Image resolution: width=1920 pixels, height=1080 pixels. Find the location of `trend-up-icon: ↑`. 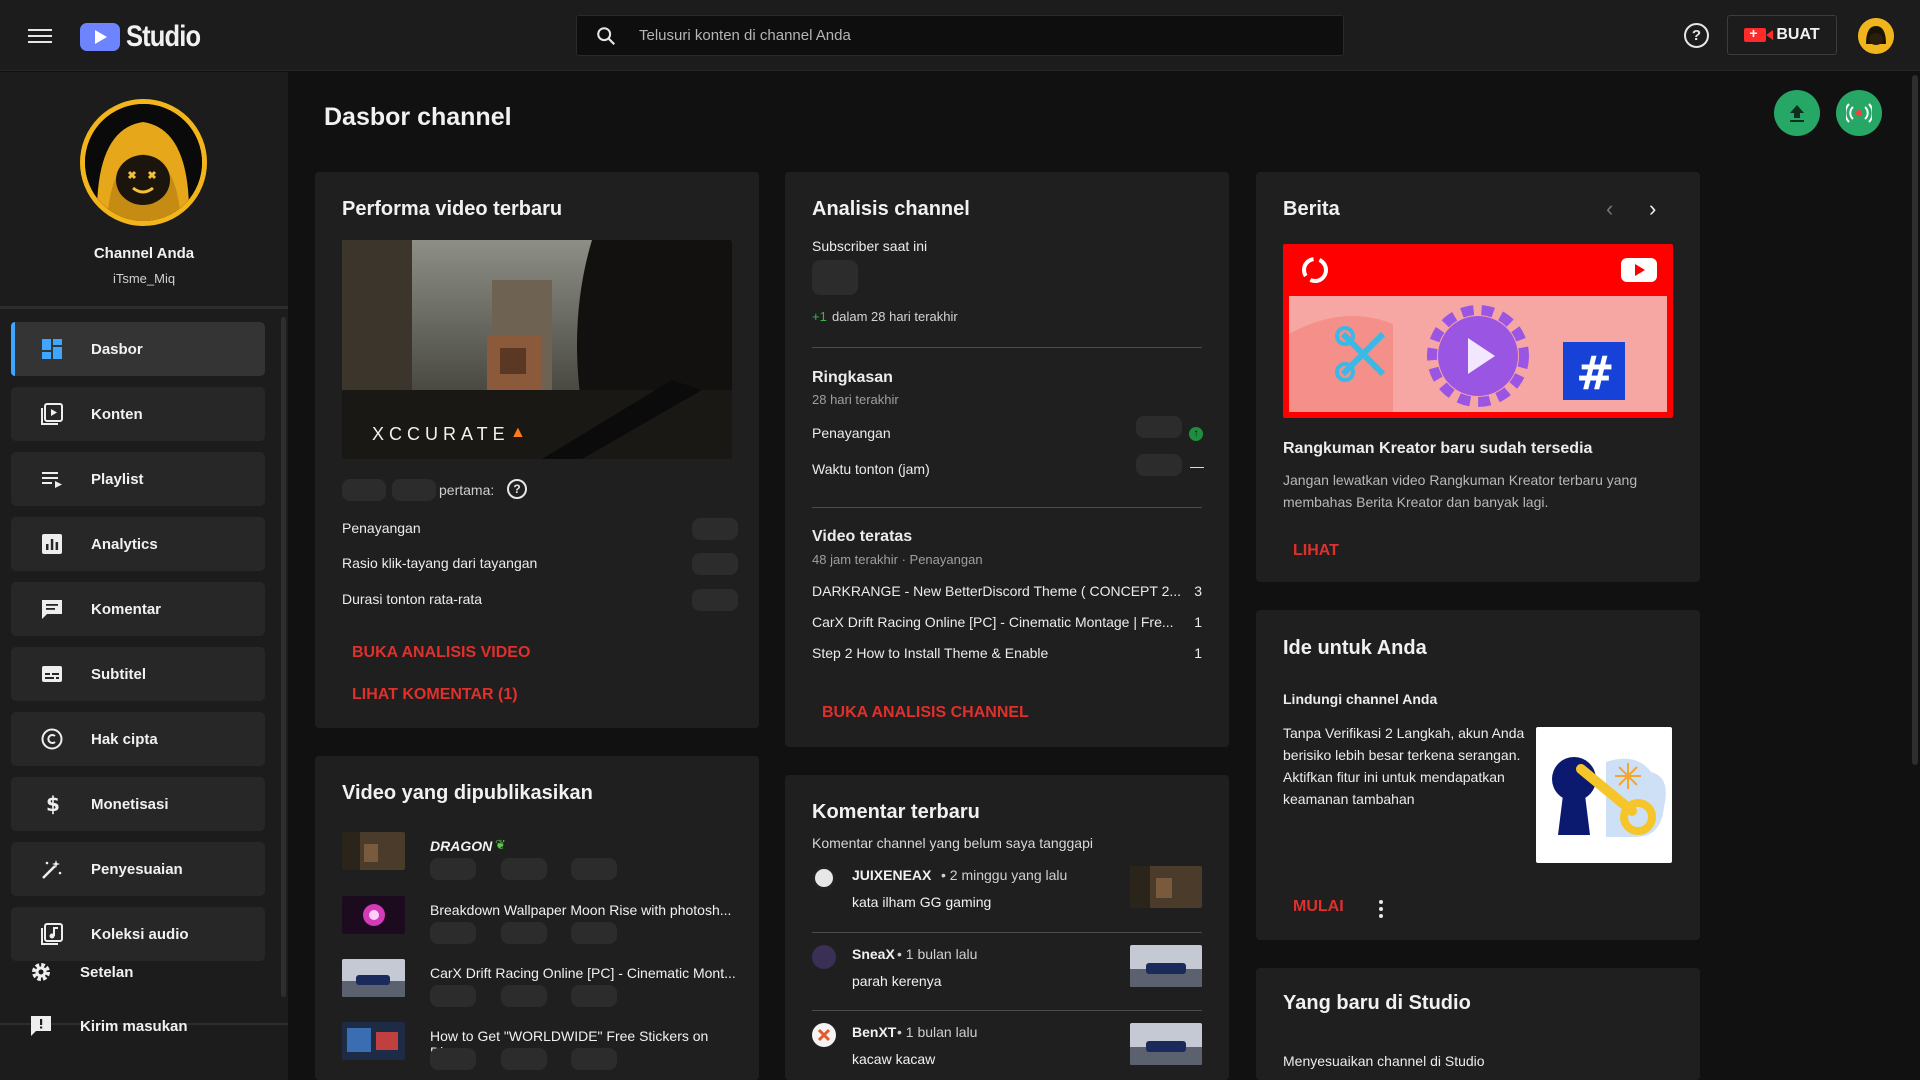

trend-up-icon: ↑ is located at coordinates (1196, 434).